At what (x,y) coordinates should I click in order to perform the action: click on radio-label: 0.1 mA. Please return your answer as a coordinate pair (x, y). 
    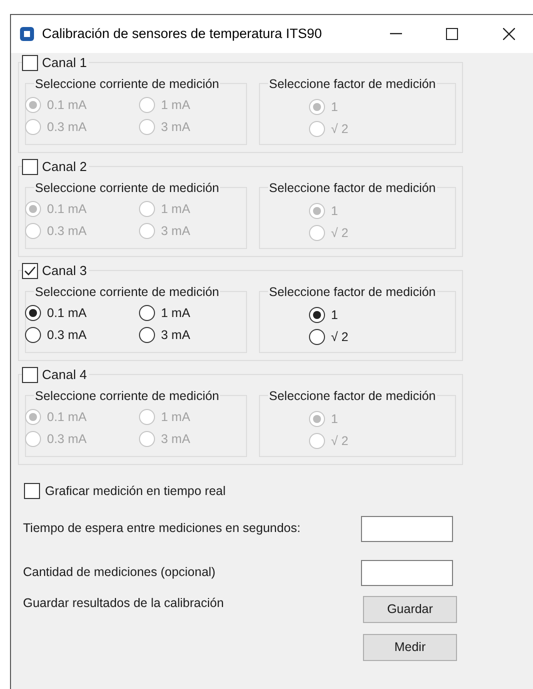
    Looking at the image, I should click on (67, 313).